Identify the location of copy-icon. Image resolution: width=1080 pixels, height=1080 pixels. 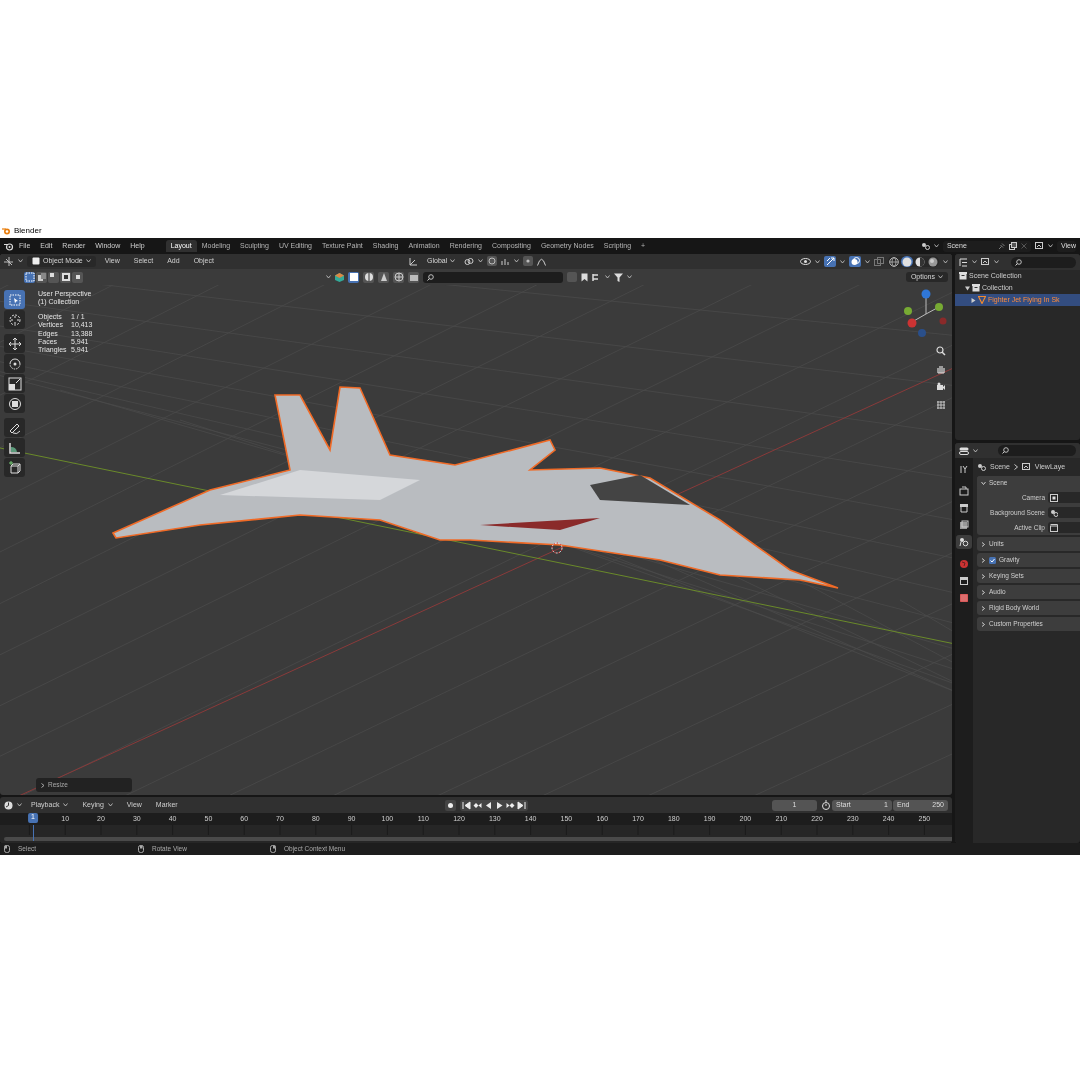
(1012, 246).